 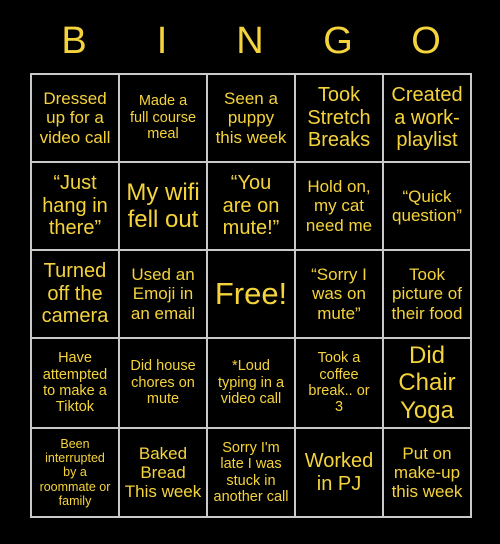 I want to click on bingo-cell-label: Made a full course meal, so click(x=163, y=118).